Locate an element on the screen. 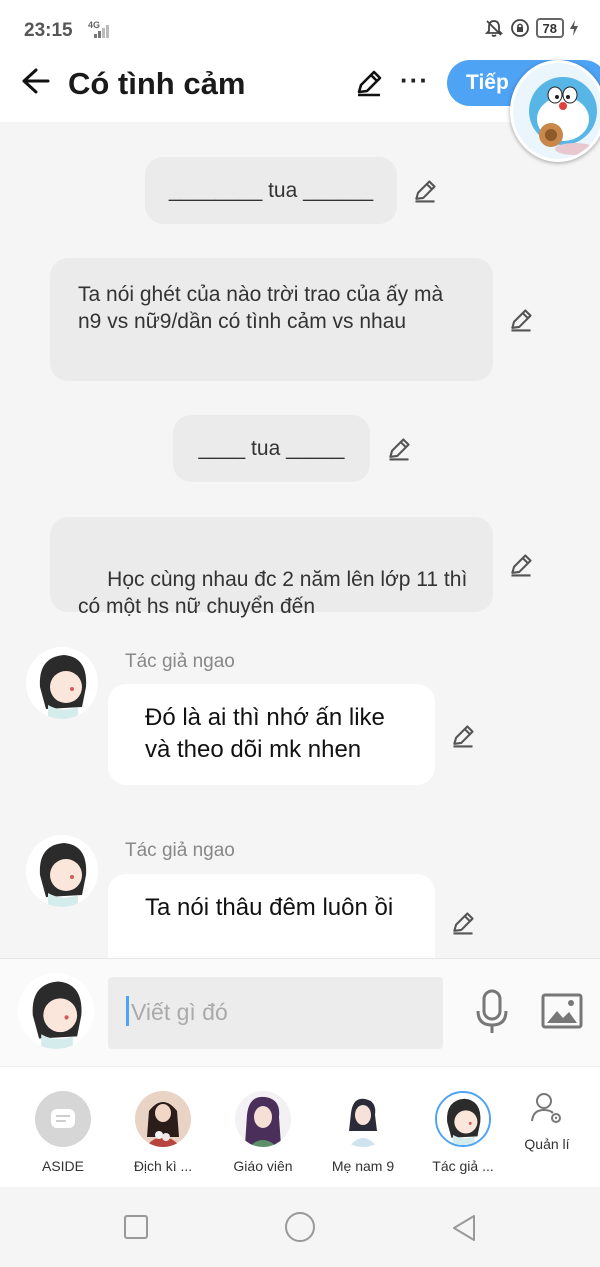 This screenshot has width=600, height=1267. aside-avatar is located at coordinates (63, 1119).